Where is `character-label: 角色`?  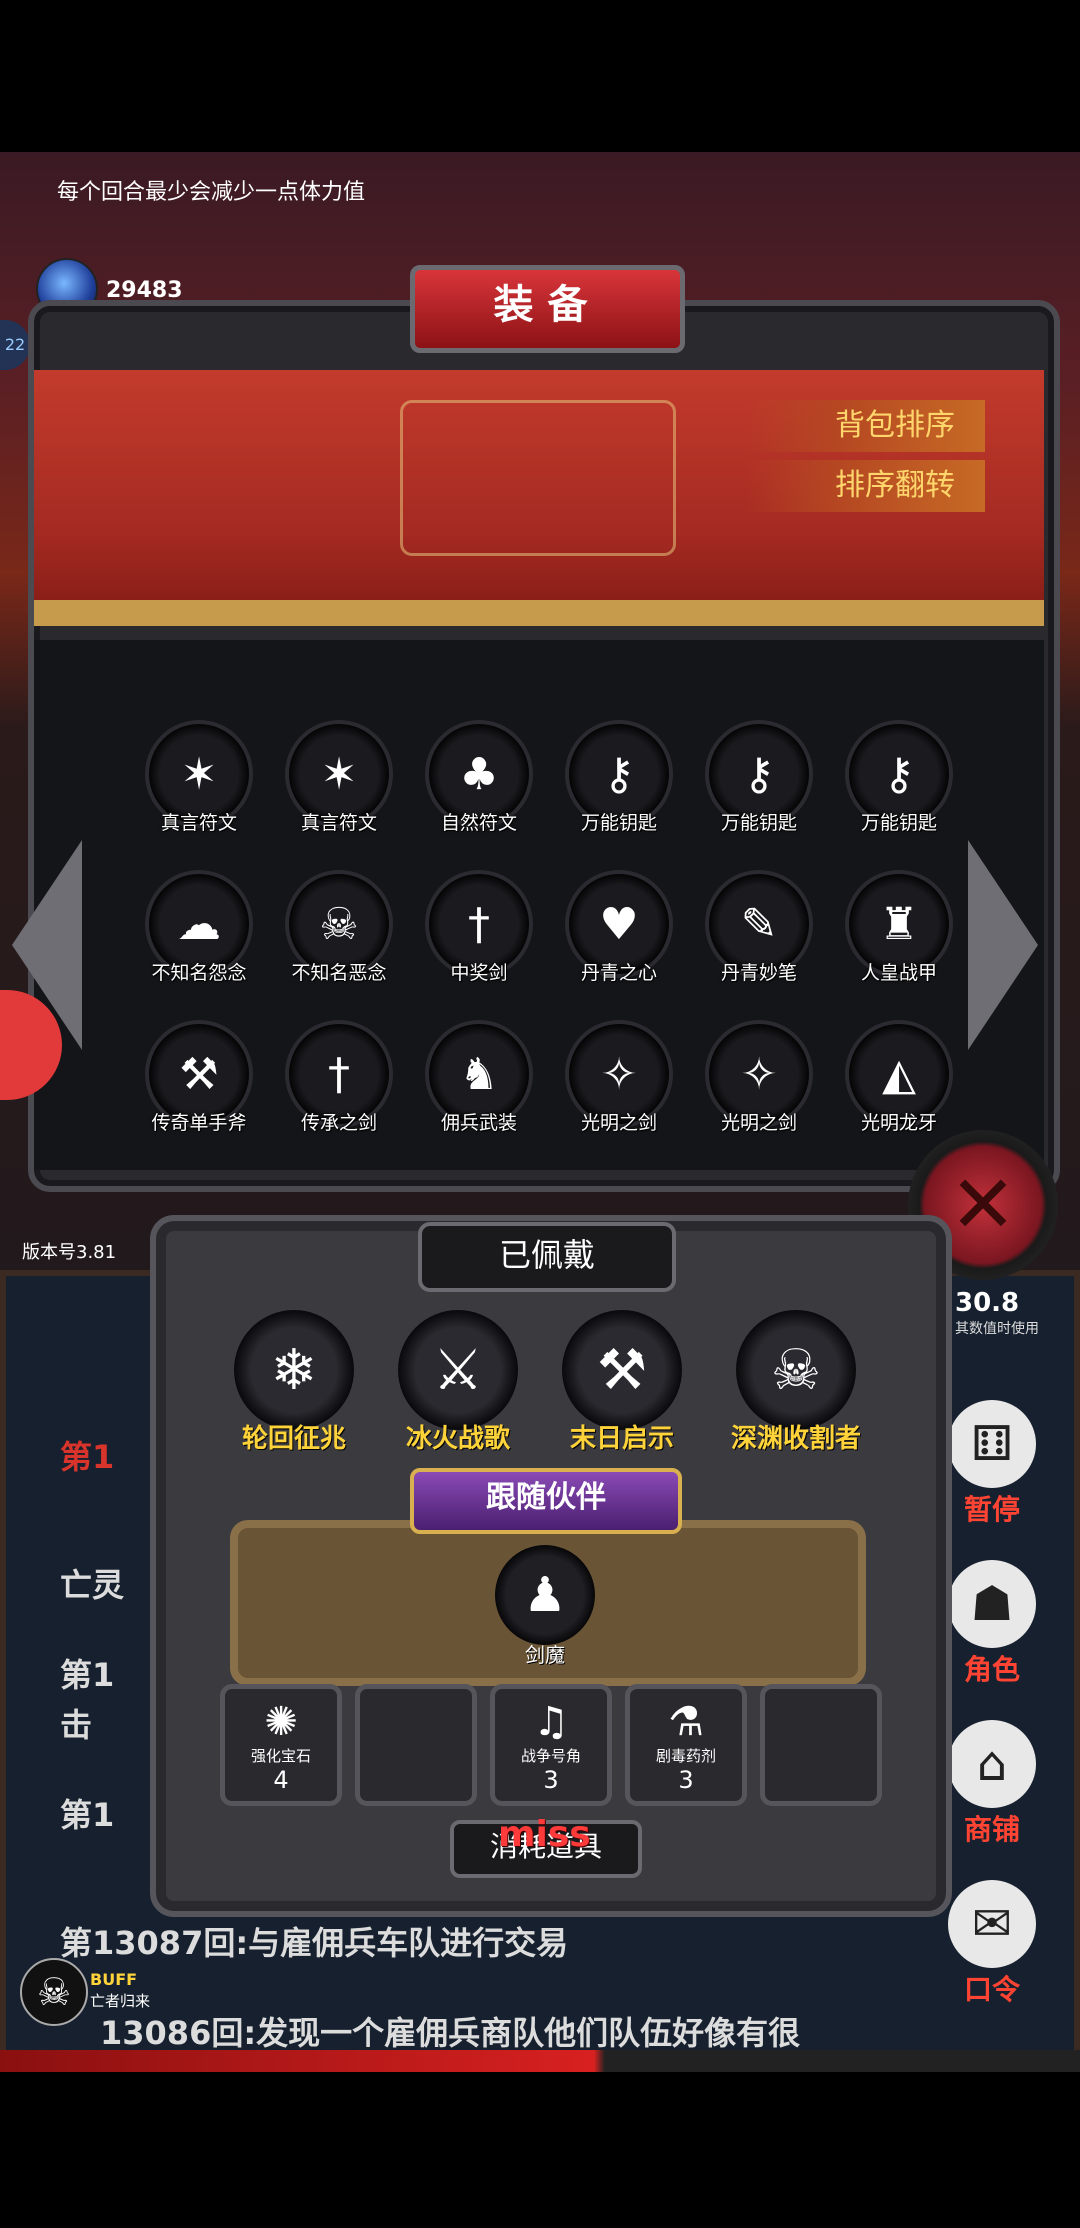 character-label: 角色 is located at coordinates (991, 1669).